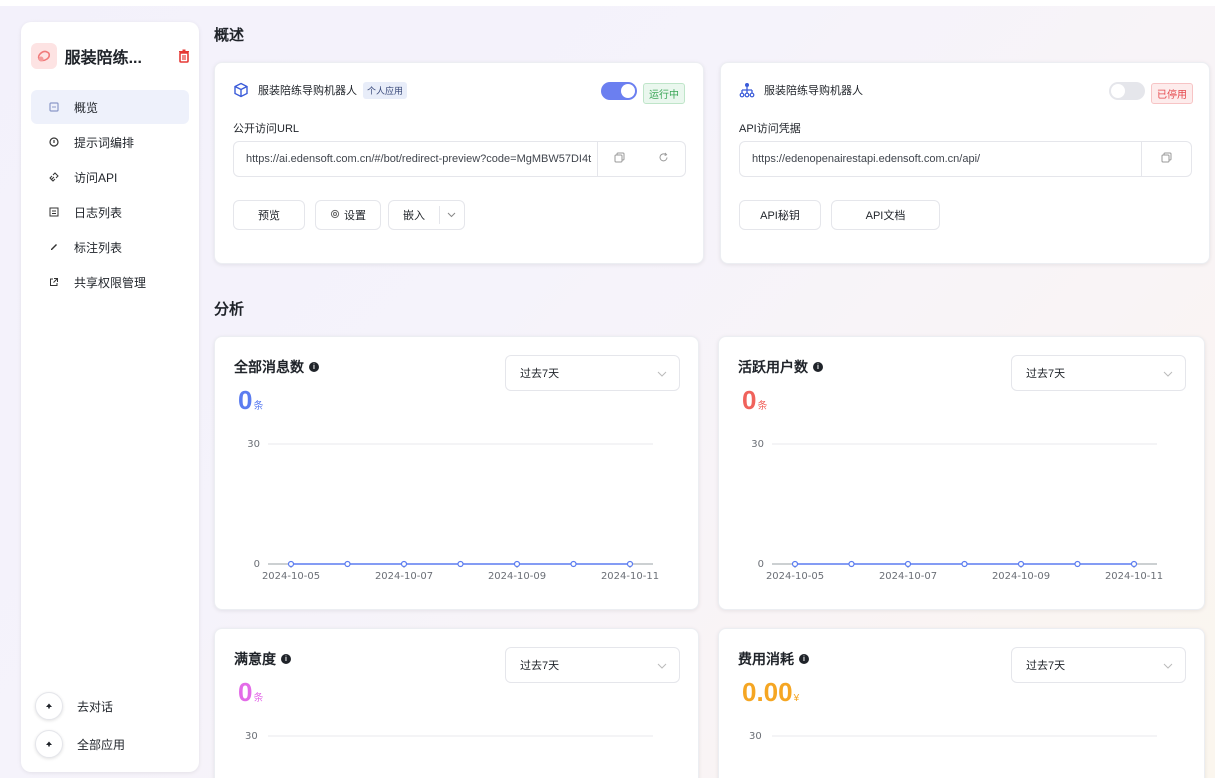 This screenshot has width=1215, height=778. Describe the element at coordinates (795, 576) in the screenshot. I see `x-tick-label: 2024-10-05` at that location.